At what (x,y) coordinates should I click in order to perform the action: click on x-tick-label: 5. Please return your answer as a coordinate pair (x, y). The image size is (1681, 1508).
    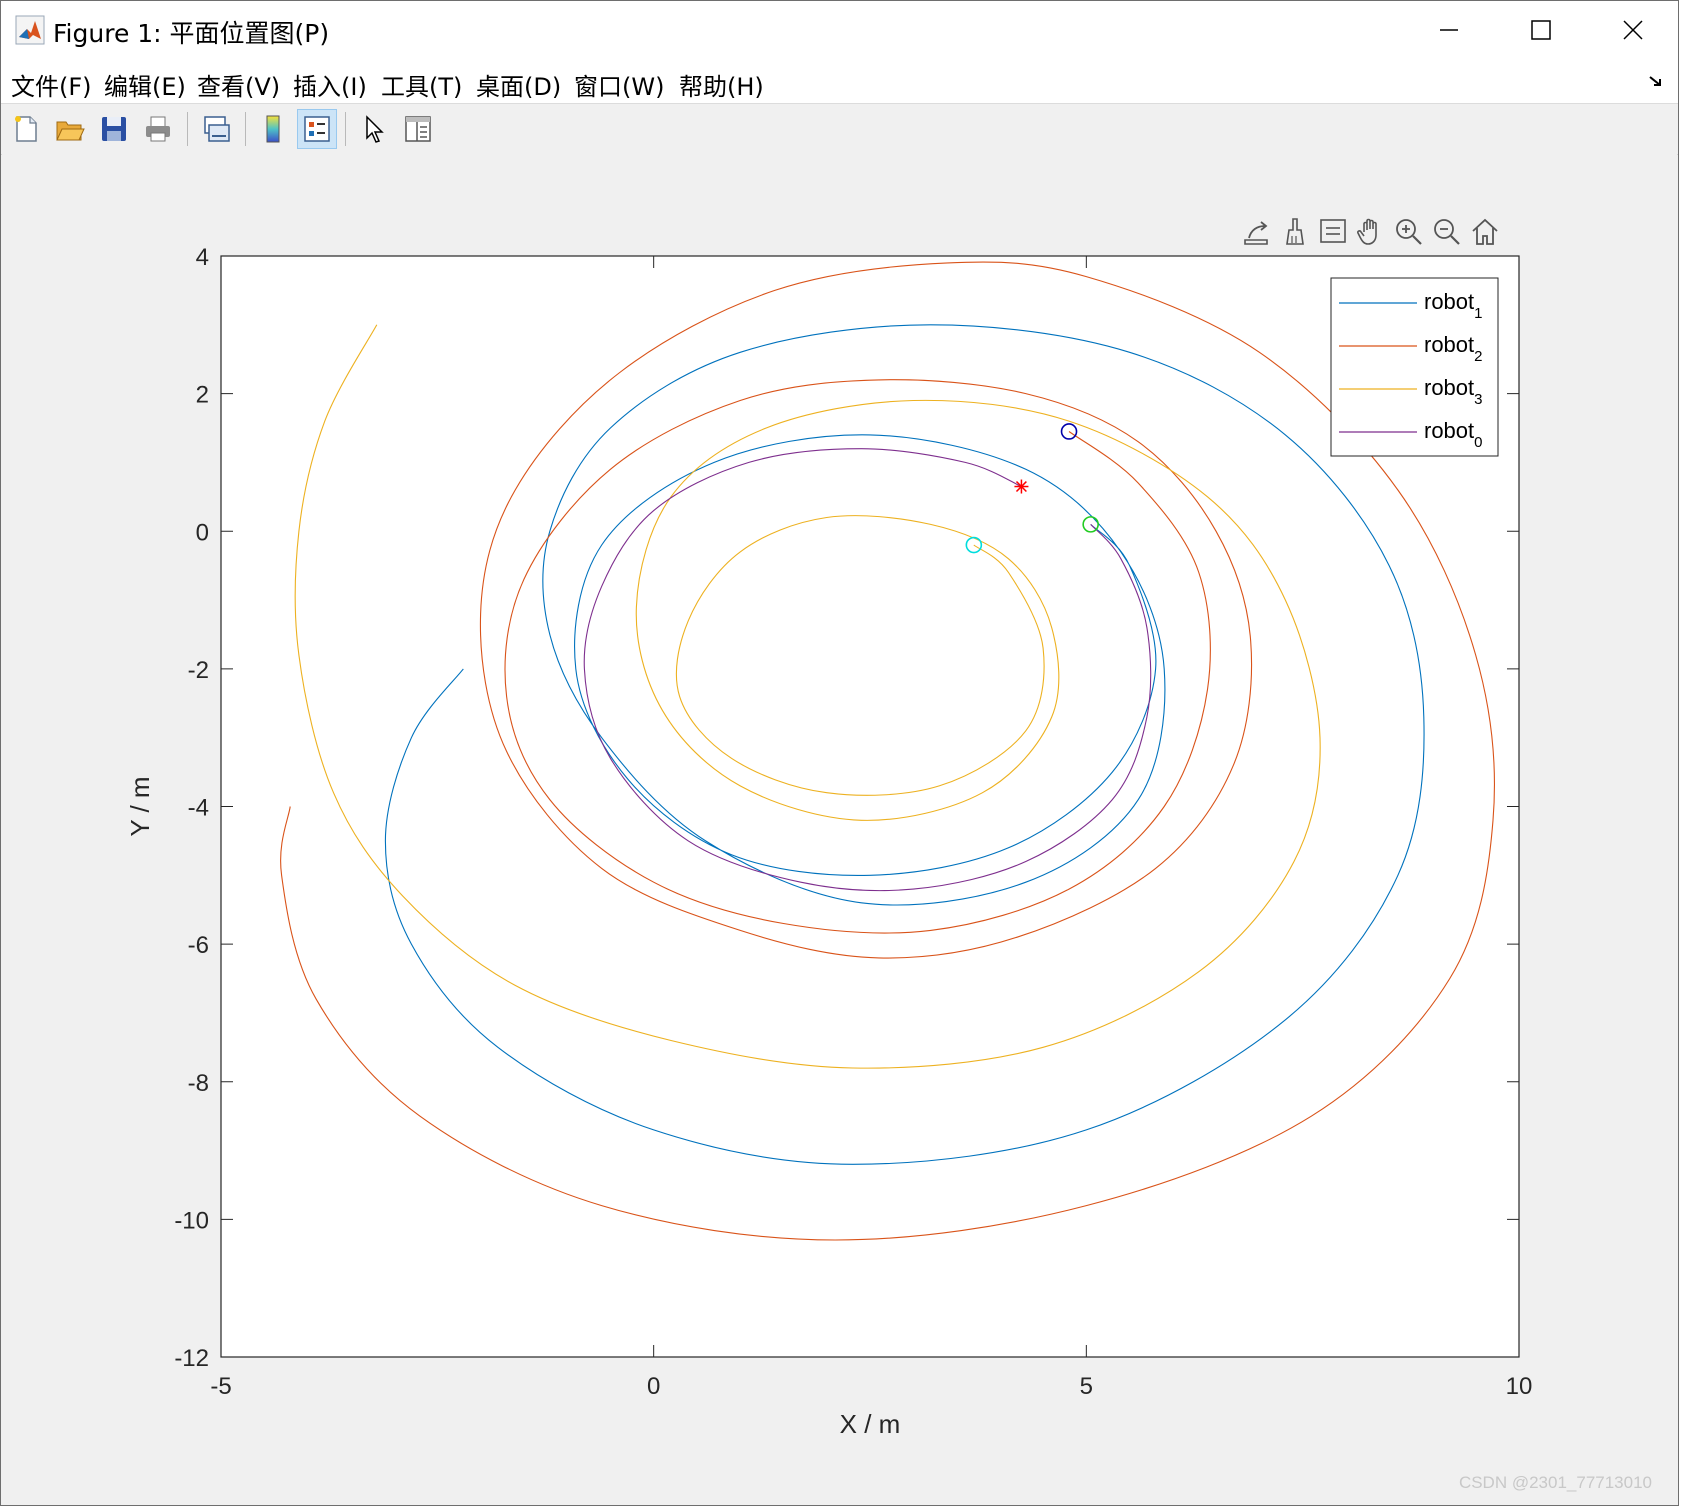
    Looking at the image, I should click on (1086, 1386).